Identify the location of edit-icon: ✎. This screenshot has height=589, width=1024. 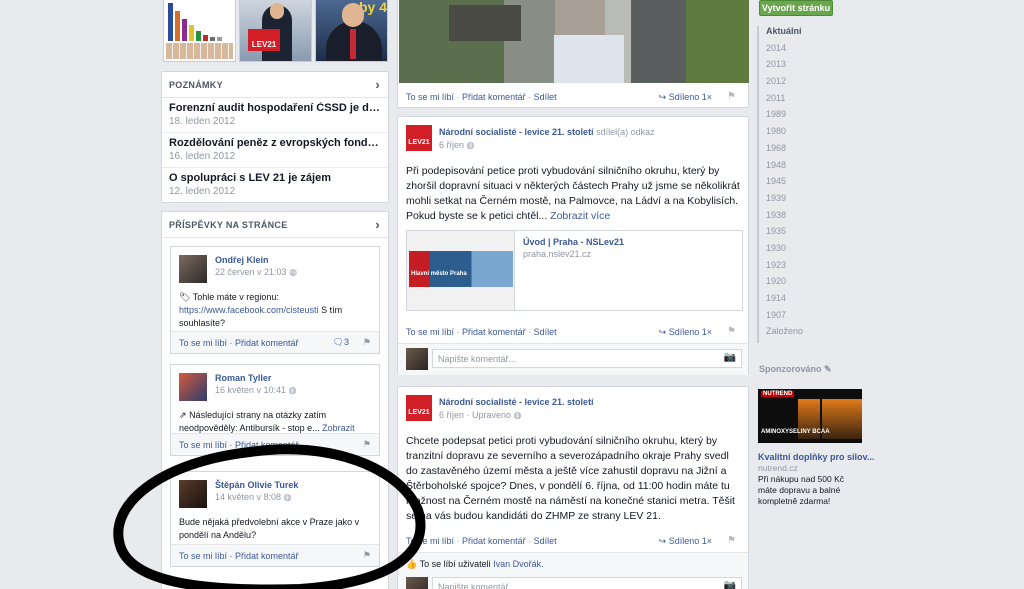
(828, 369).